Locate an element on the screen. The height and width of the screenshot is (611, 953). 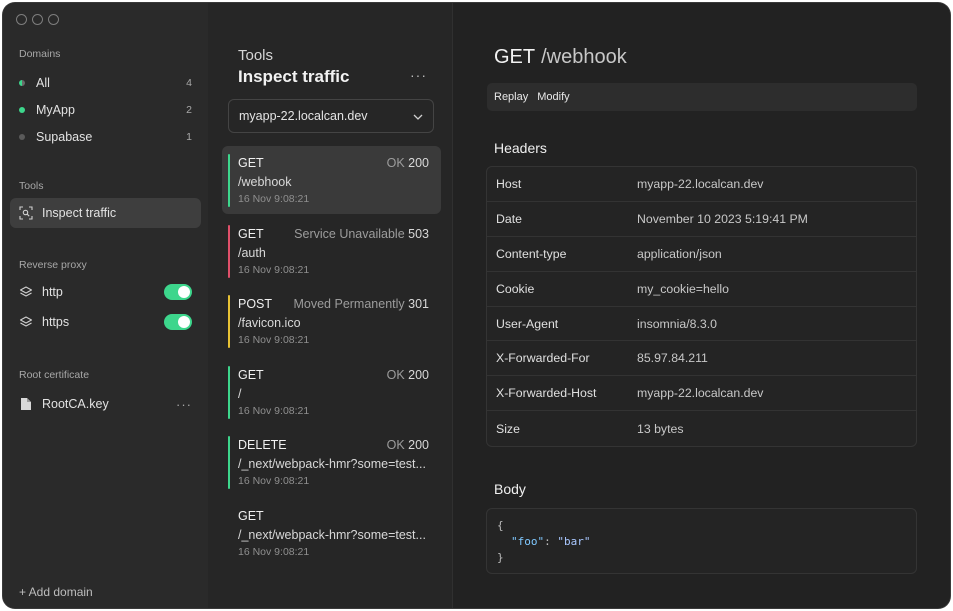
header-value: 13 bytes is located at coordinates (660, 428).